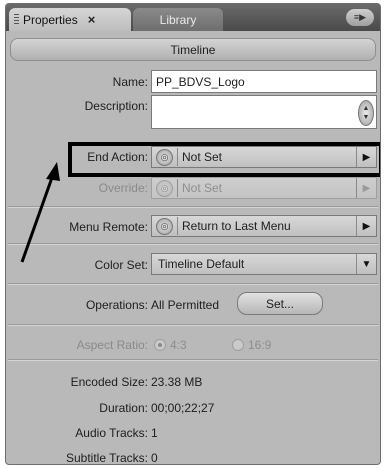  What do you see at coordinates (154, 433) in the screenshot?
I see `audio-tracks-value: 1` at bounding box center [154, 433].